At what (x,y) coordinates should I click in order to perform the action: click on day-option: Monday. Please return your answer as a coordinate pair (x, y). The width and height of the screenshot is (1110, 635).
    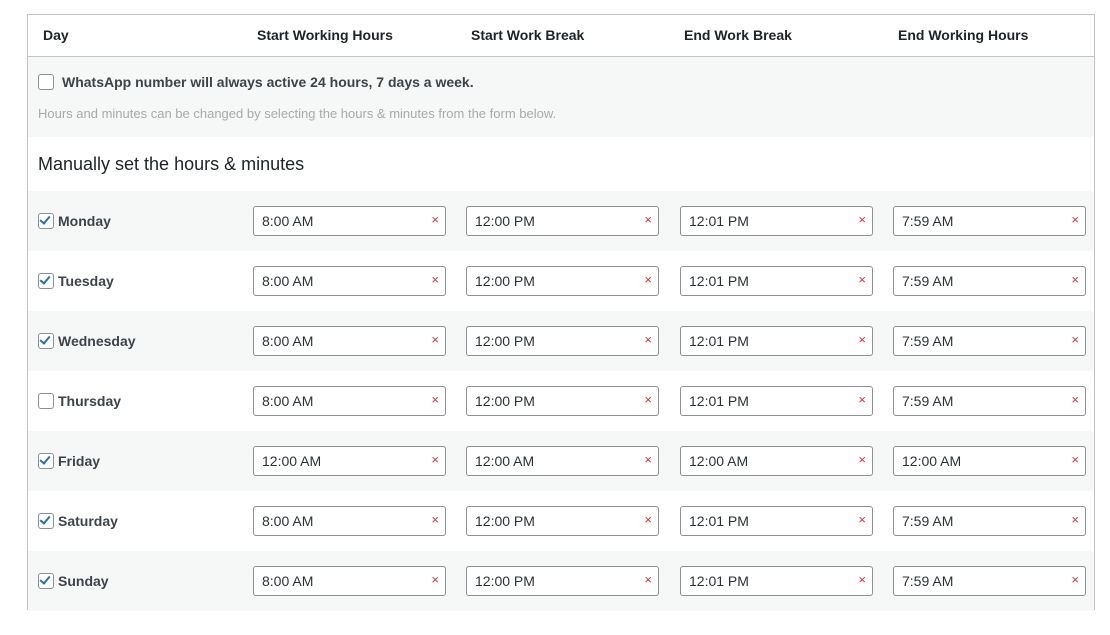
    Looking at the image, I should click on (74, 221).